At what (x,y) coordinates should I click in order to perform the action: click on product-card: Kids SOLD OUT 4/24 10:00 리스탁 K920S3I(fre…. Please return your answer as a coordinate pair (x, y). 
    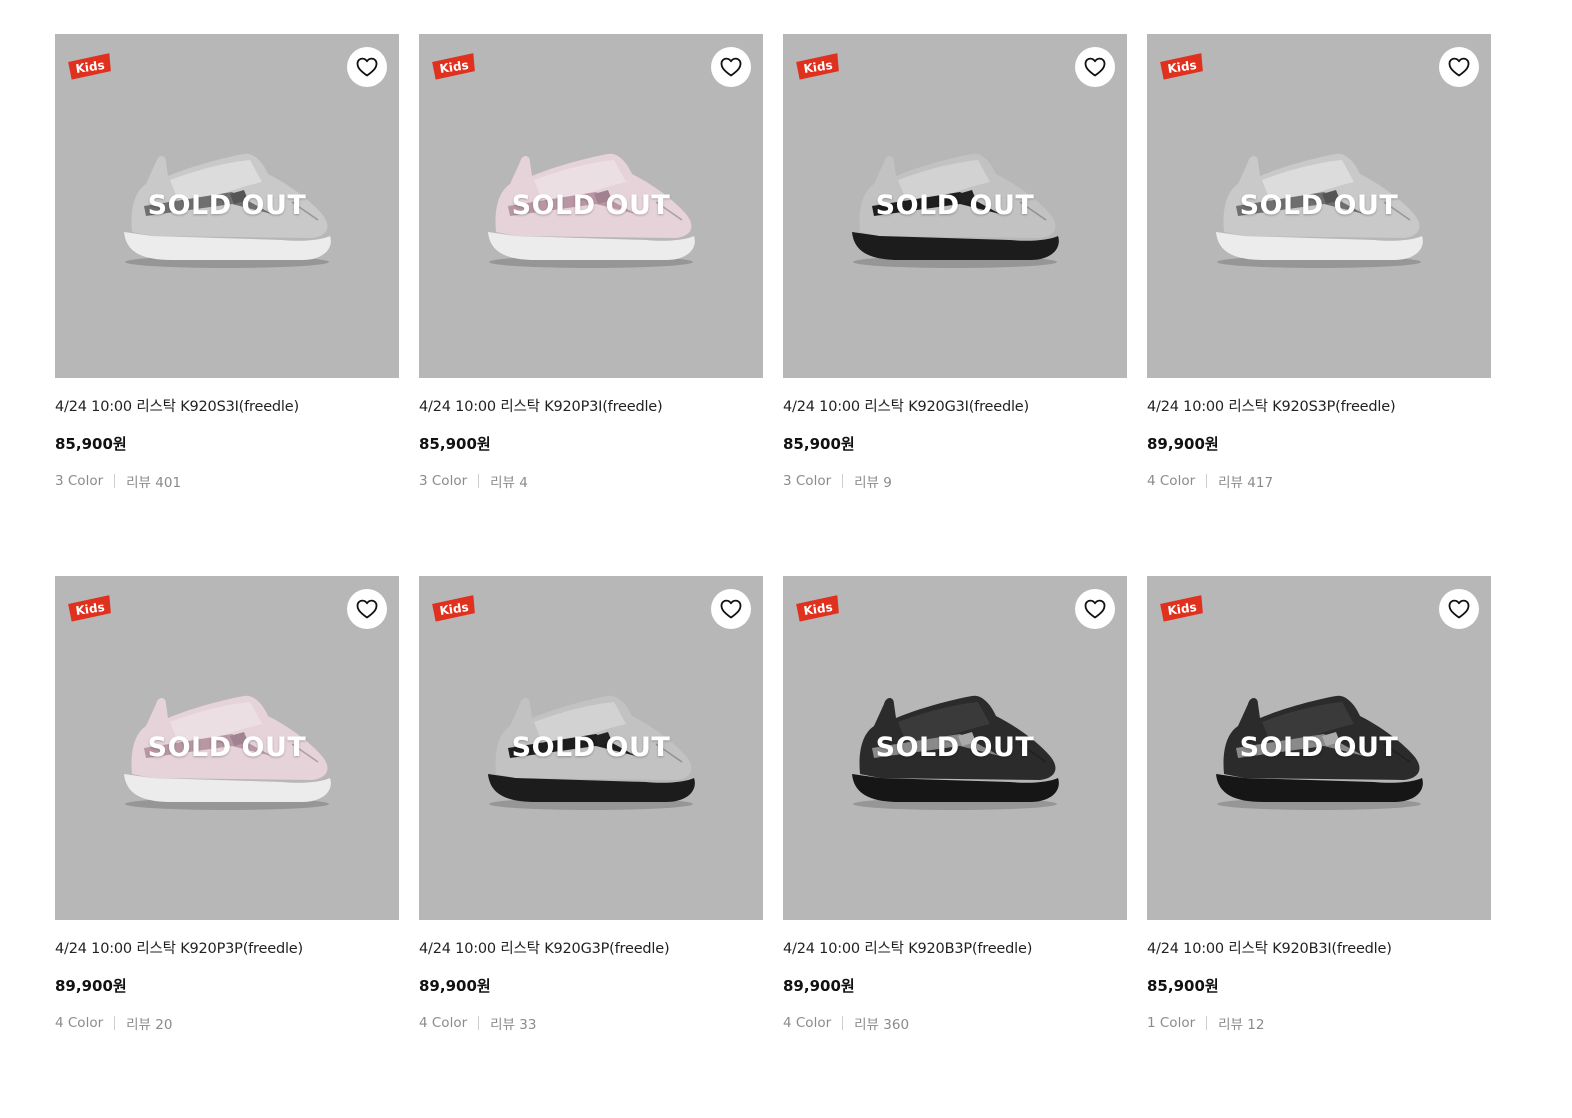
    Looking at the image, I should click on (227, 305).